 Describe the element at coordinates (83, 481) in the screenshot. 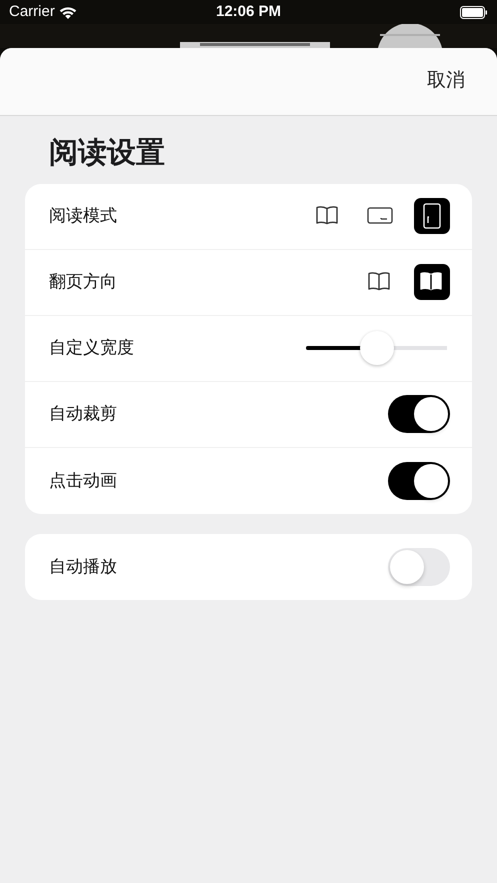

I see `setting-label: 点击动画` at that location.